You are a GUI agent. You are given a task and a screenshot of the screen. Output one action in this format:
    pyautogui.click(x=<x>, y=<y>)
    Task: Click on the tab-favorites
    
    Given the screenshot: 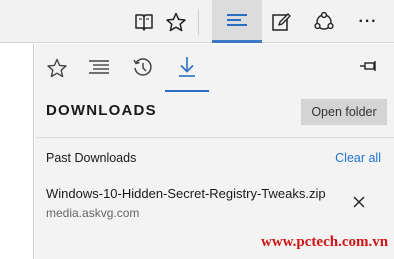 What is the action you would take?
    pyautogui.click(x=57, y=70)
    